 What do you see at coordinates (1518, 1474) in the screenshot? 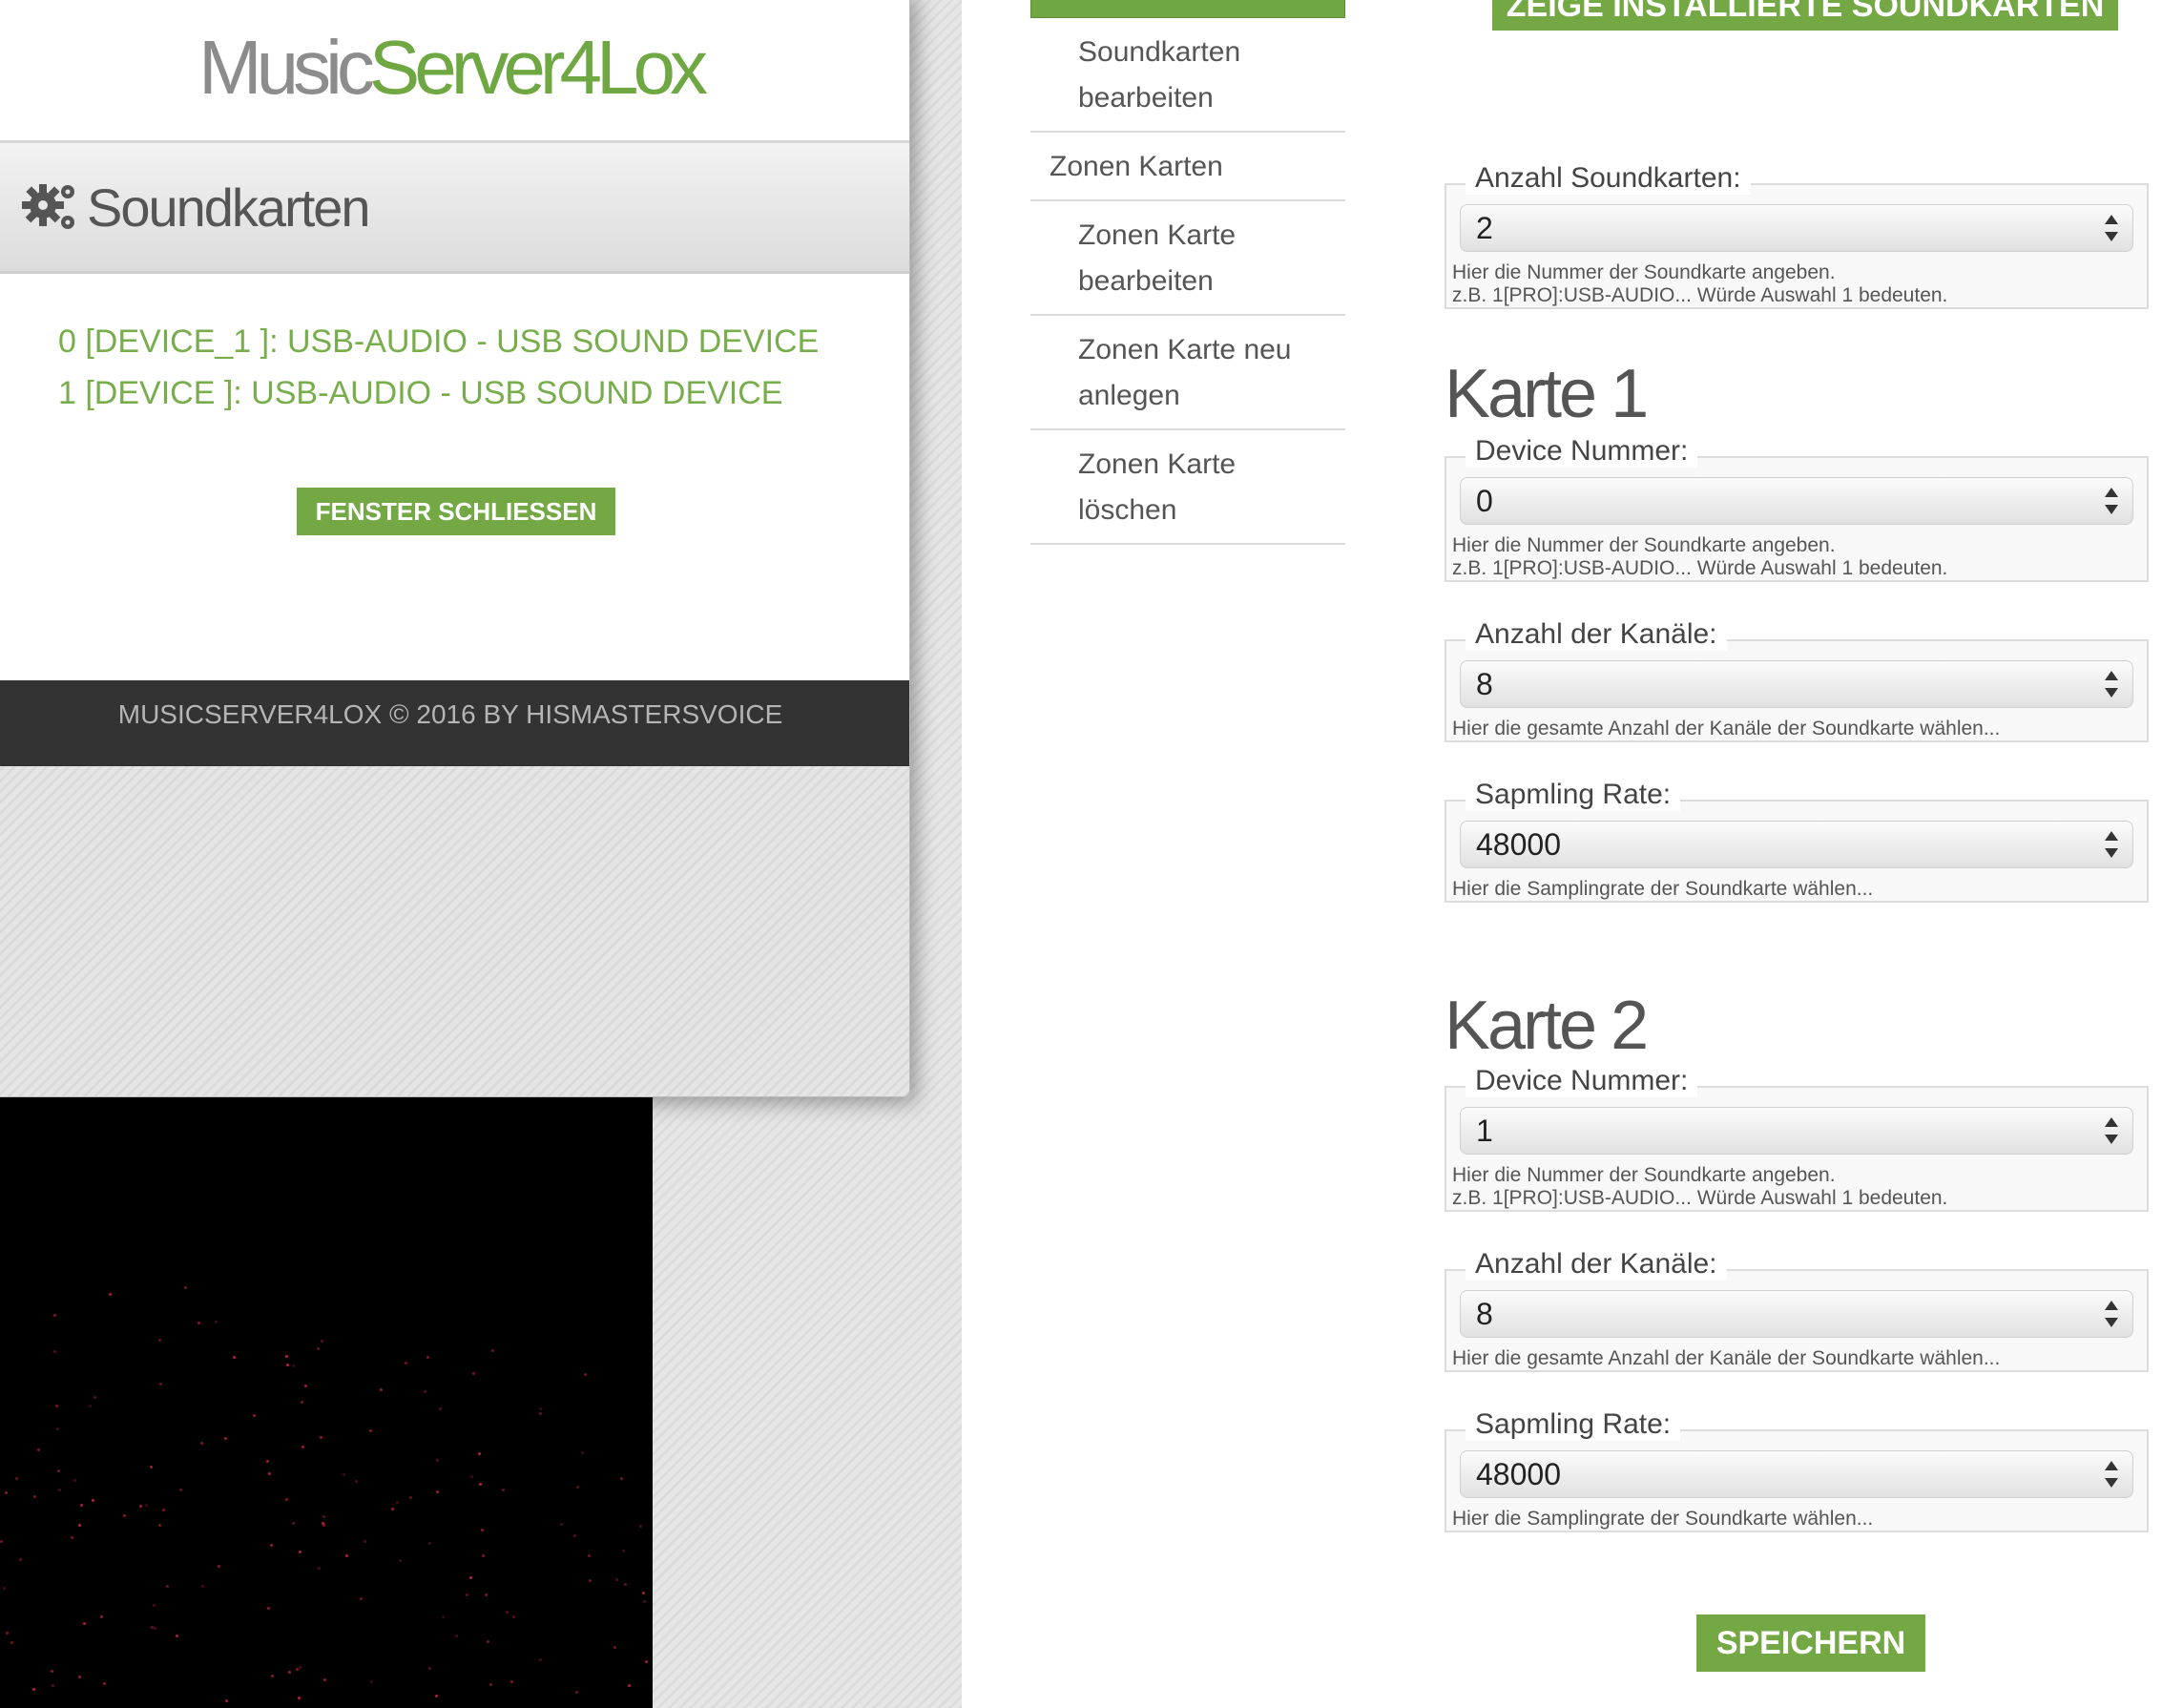
I see `select-value: 48000` at bounding box center [1518, 1474].